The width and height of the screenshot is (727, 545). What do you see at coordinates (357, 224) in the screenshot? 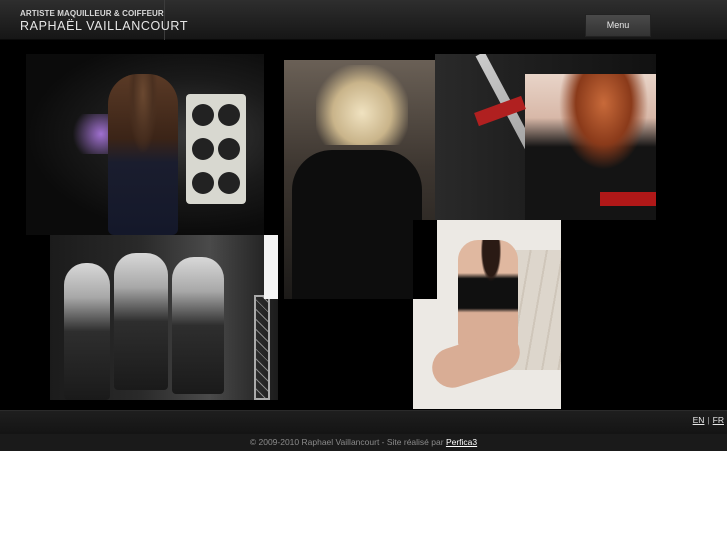
I see `black-coat` at bounding box center [357, 224].